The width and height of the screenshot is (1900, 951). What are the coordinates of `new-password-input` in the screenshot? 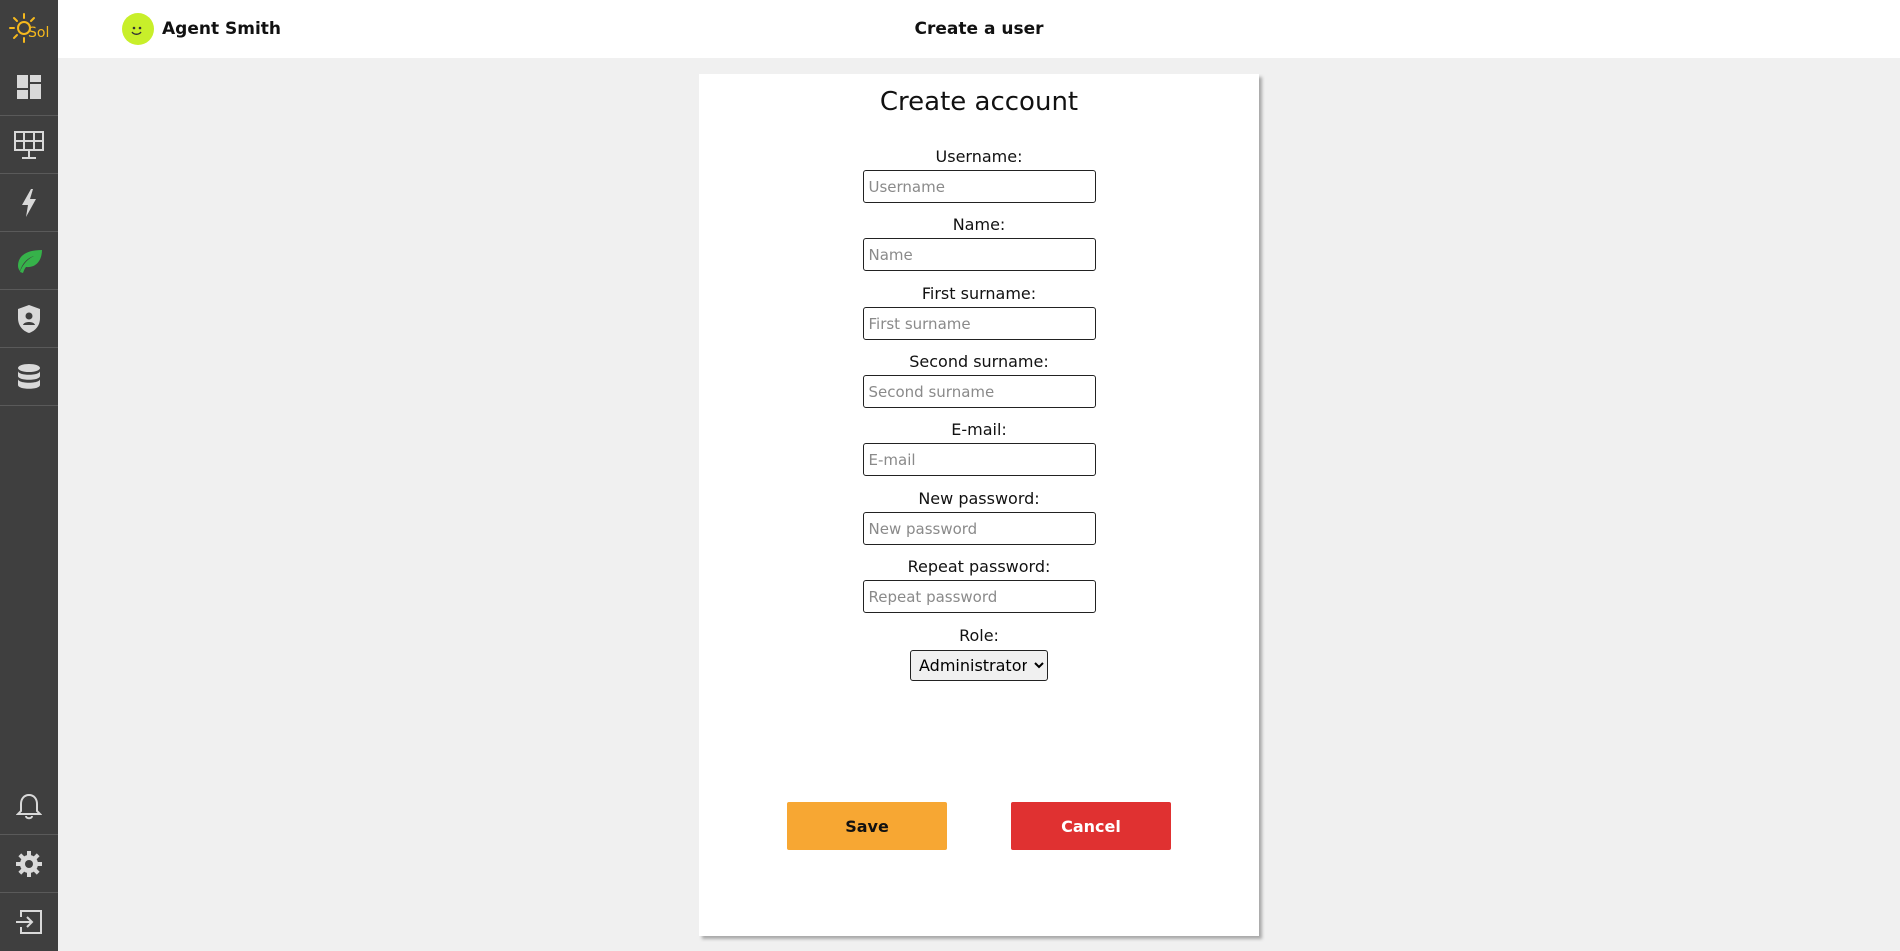 It's located at (979, 528).